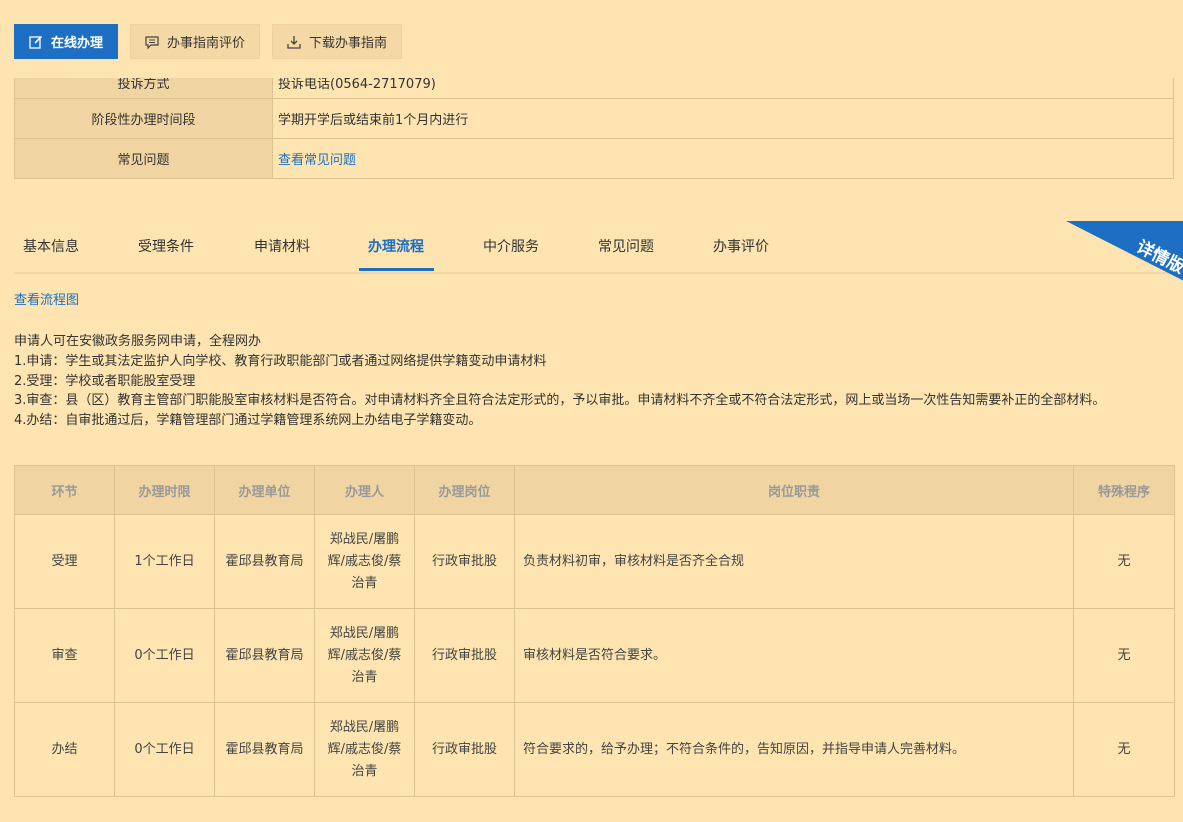  I want to click on info-value-cell: 查看常见问题, so click(723, 158).